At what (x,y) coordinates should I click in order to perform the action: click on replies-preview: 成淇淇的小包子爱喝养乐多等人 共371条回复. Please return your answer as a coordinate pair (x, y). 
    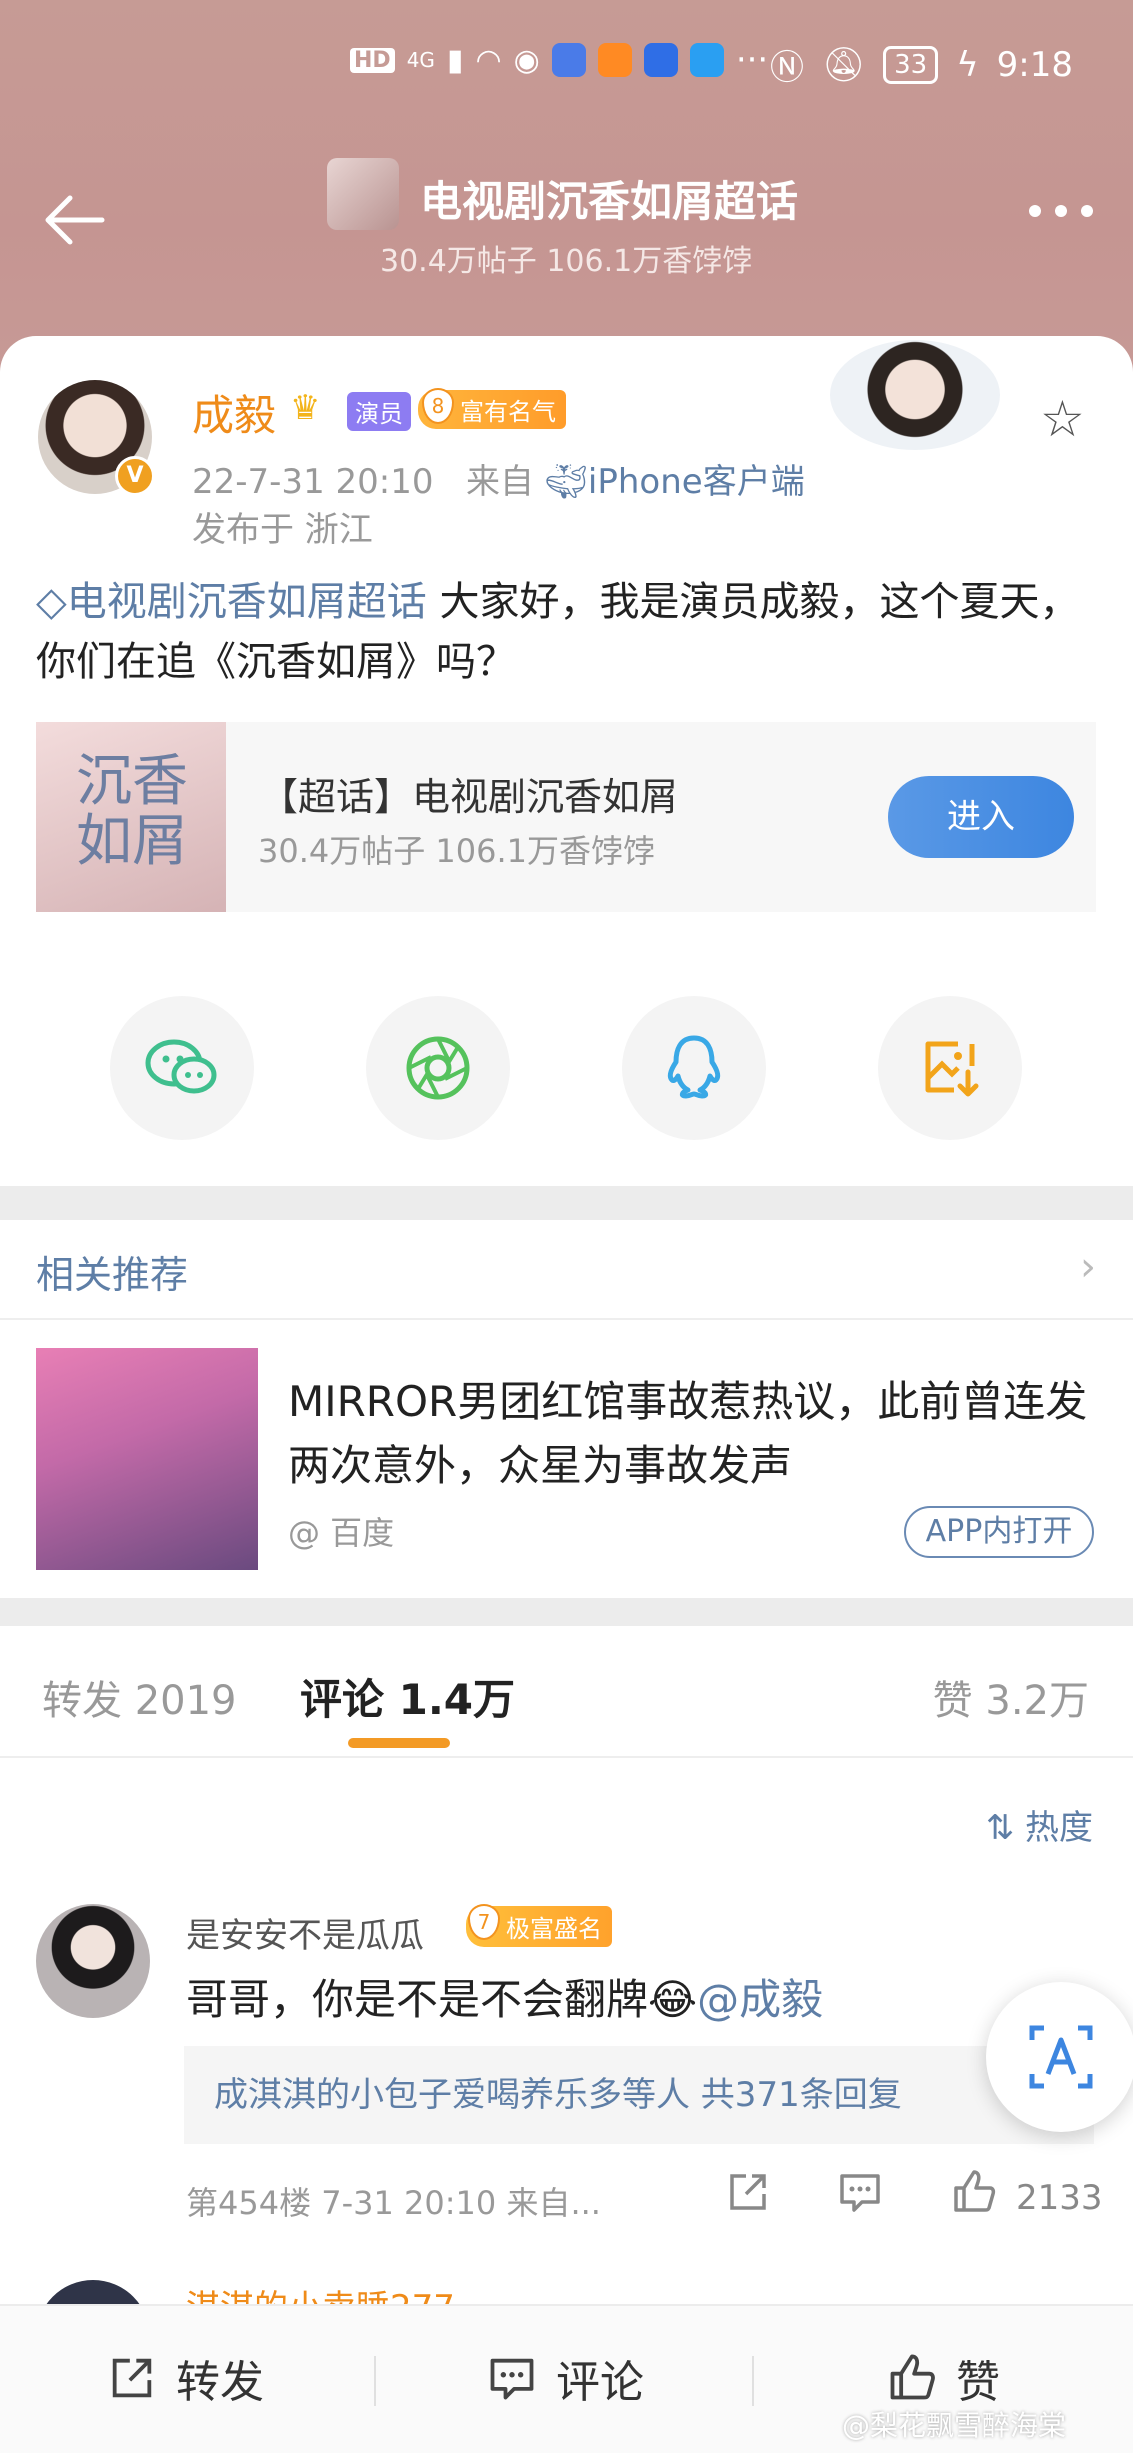
    Looking at the image, I should click on (639, 2095).